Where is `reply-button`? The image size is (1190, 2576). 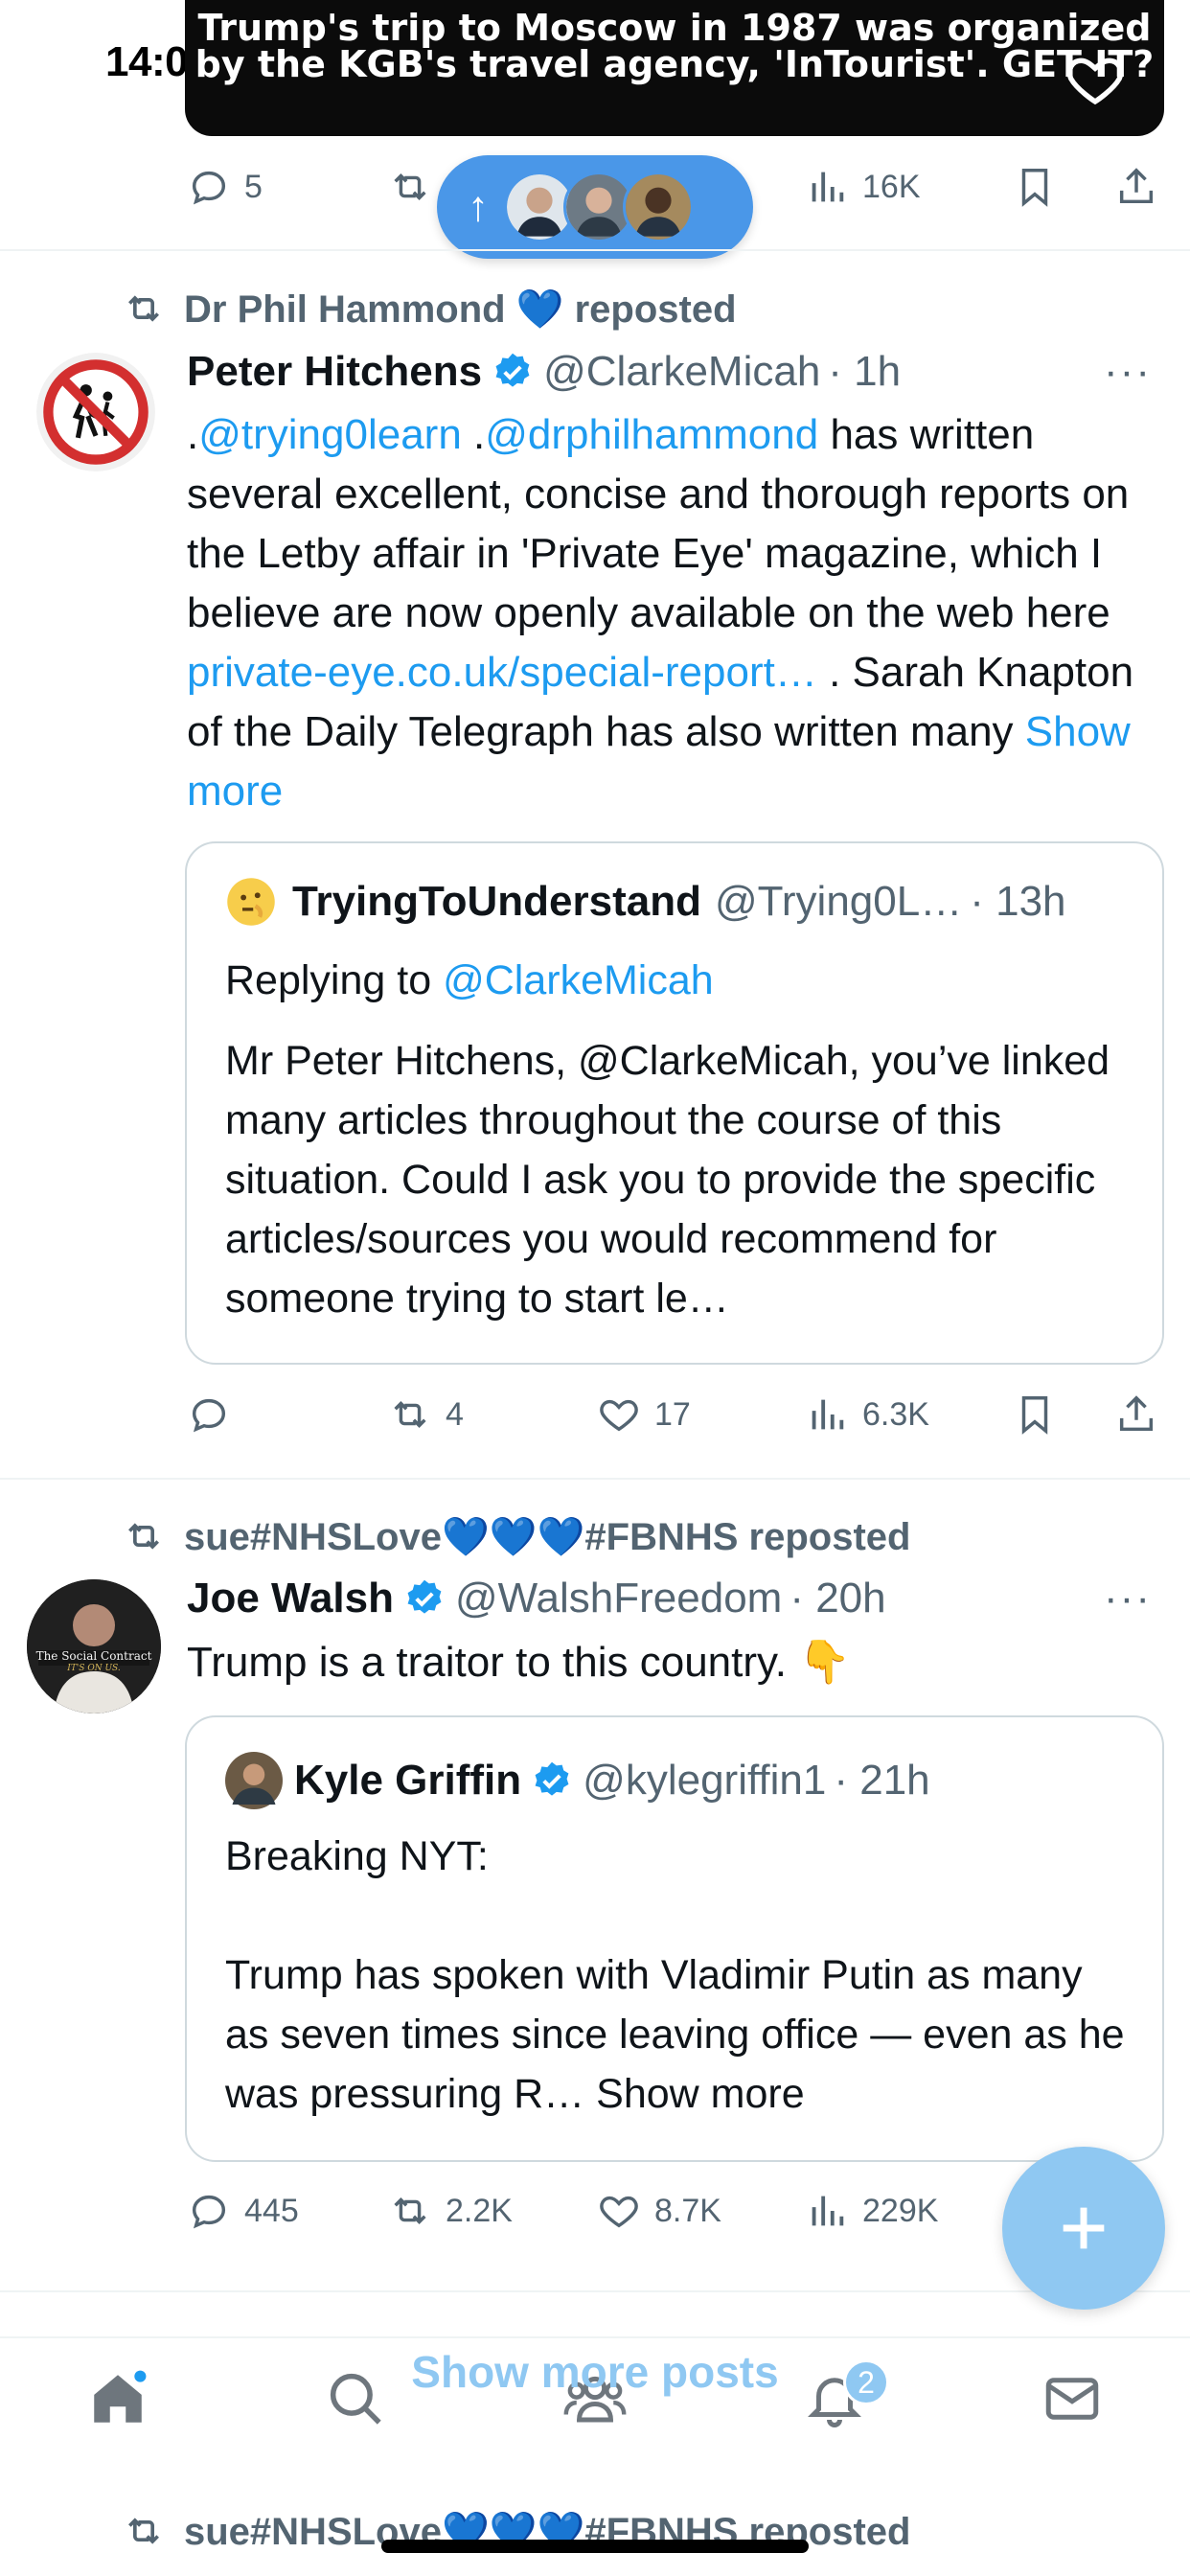 reply-button is located at coordinates (216, 1414).